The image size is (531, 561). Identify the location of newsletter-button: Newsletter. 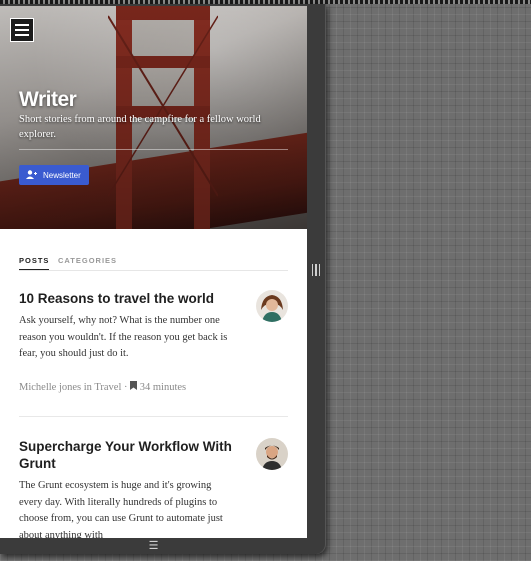
(54, 175).